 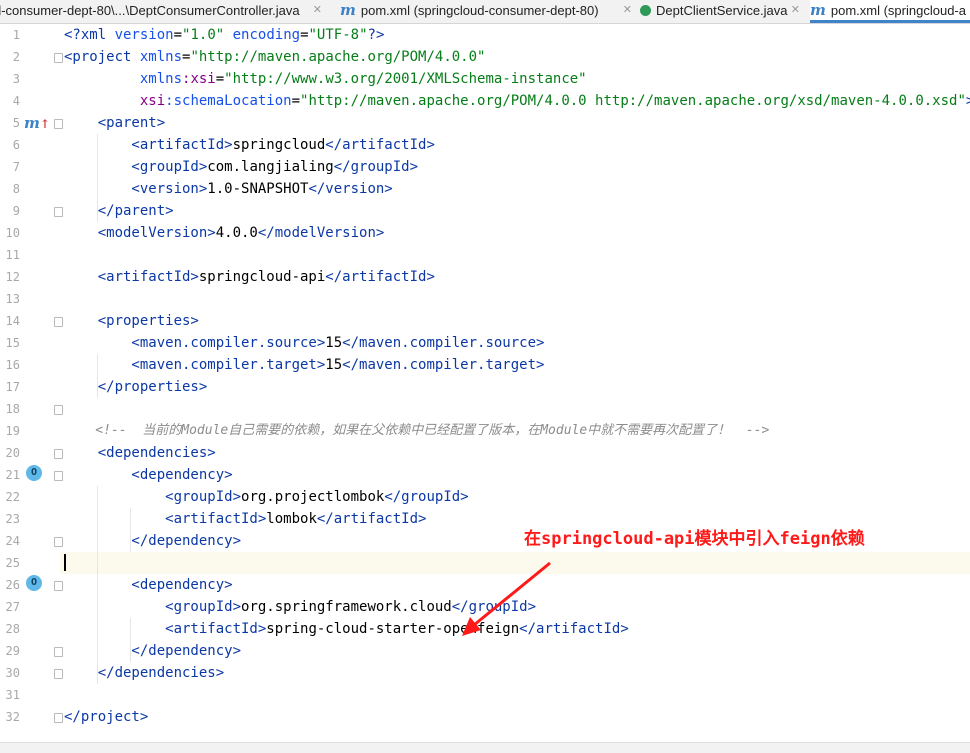 What do you see at coordinates (506, 598) in the screenshot?
I see `annotation-arrow` at bounding box center [506, 598].